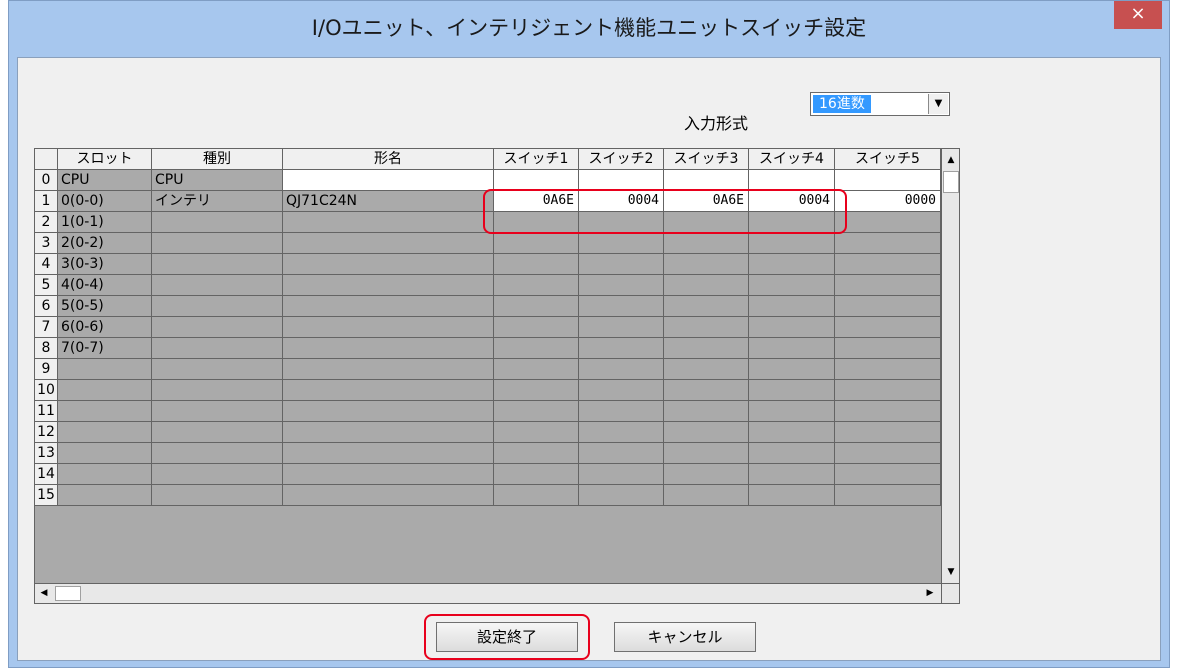  What do you see at coordinates (951, 182) in the screenshot?
I see `vertical-scroll-thumb` at bounding box center [951, 182].